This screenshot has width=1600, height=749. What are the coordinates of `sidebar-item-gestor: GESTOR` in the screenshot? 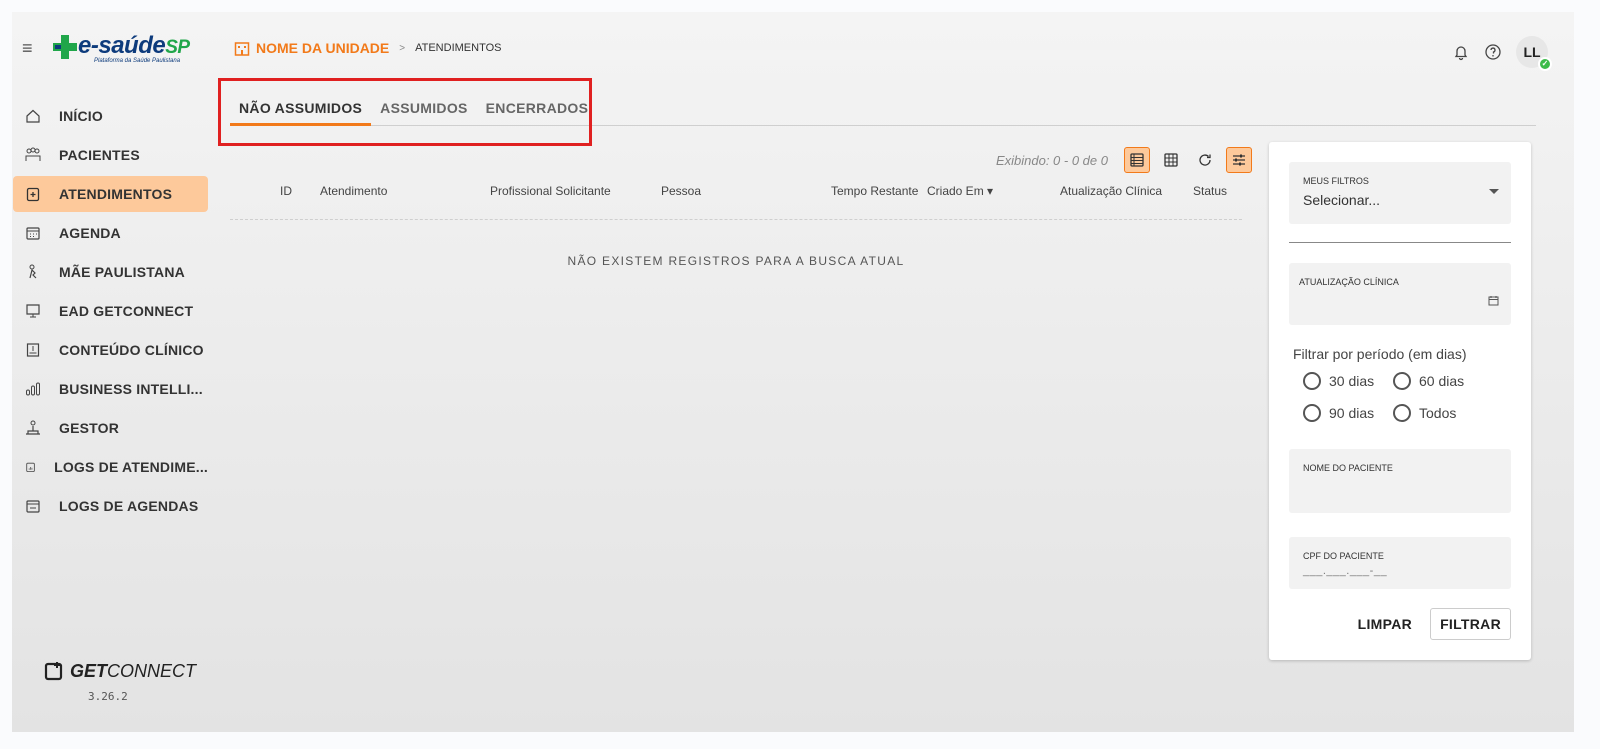 It's located at (110, 428).